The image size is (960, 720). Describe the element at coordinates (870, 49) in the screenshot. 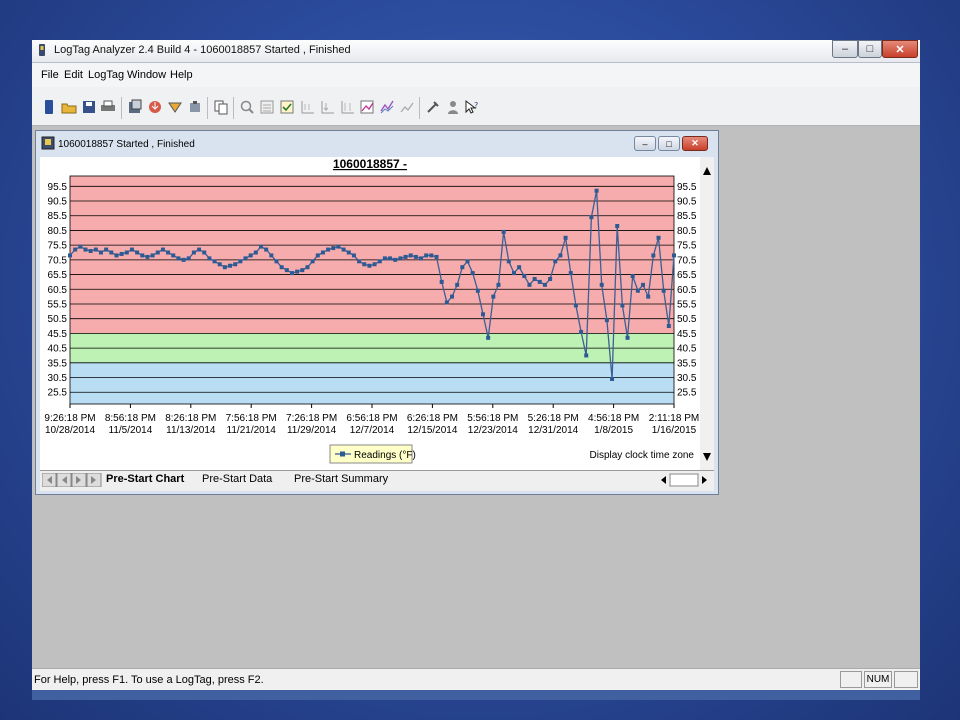

I see `maximize-button: □` at that location.